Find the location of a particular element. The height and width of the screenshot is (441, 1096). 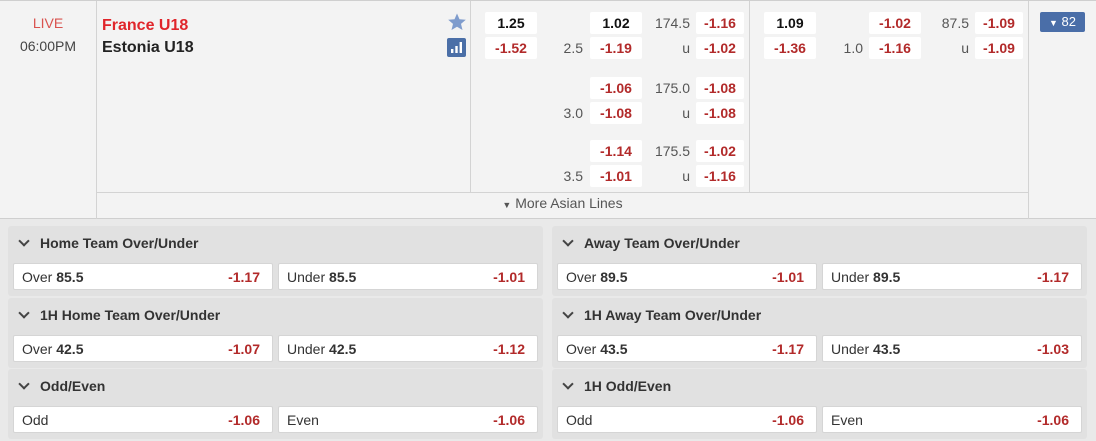

market-header: Odd/Even is located at coordinates (61, 386).